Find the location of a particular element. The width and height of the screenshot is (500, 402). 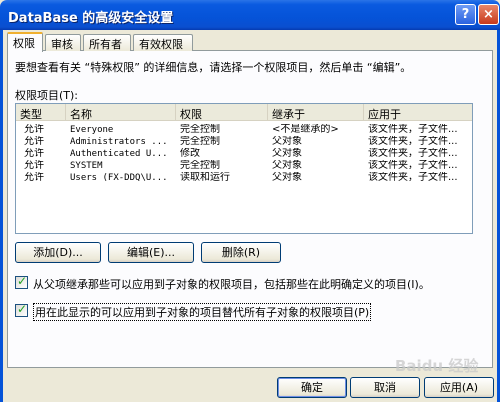

cancel-button: 取消 is located at coordinates (385, 387).